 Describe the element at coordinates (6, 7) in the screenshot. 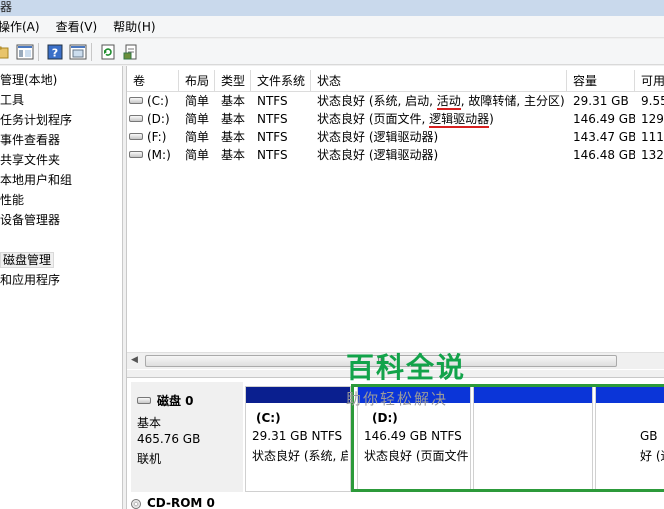

I see `window-title: 器` at that location.